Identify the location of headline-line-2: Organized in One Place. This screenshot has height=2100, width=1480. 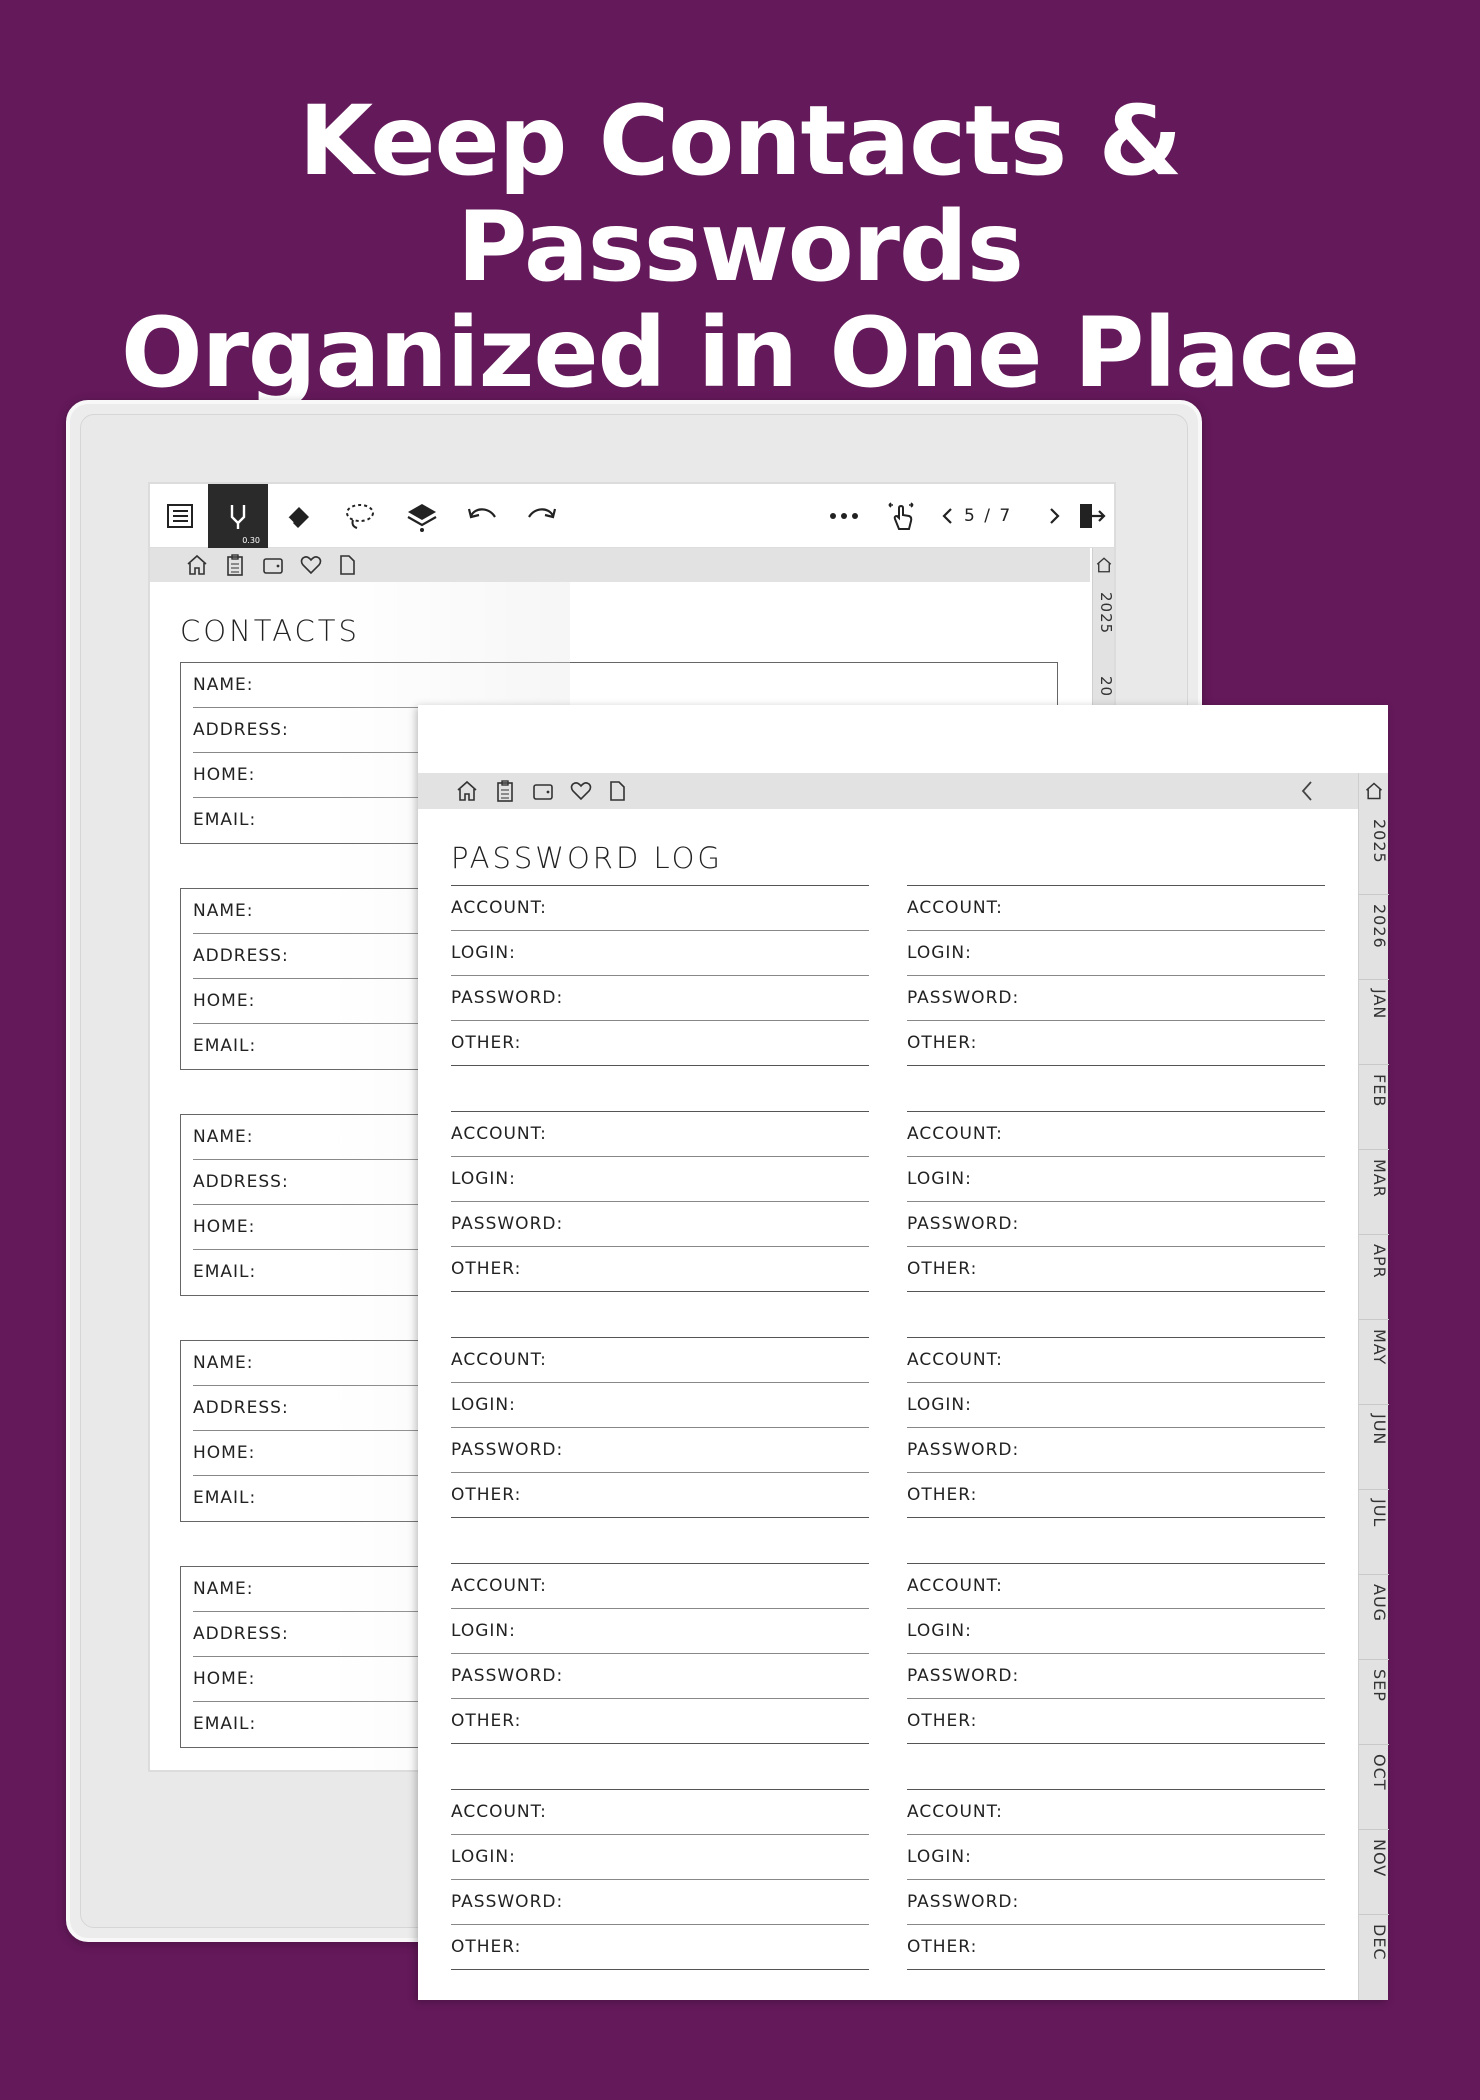
(740, 353).